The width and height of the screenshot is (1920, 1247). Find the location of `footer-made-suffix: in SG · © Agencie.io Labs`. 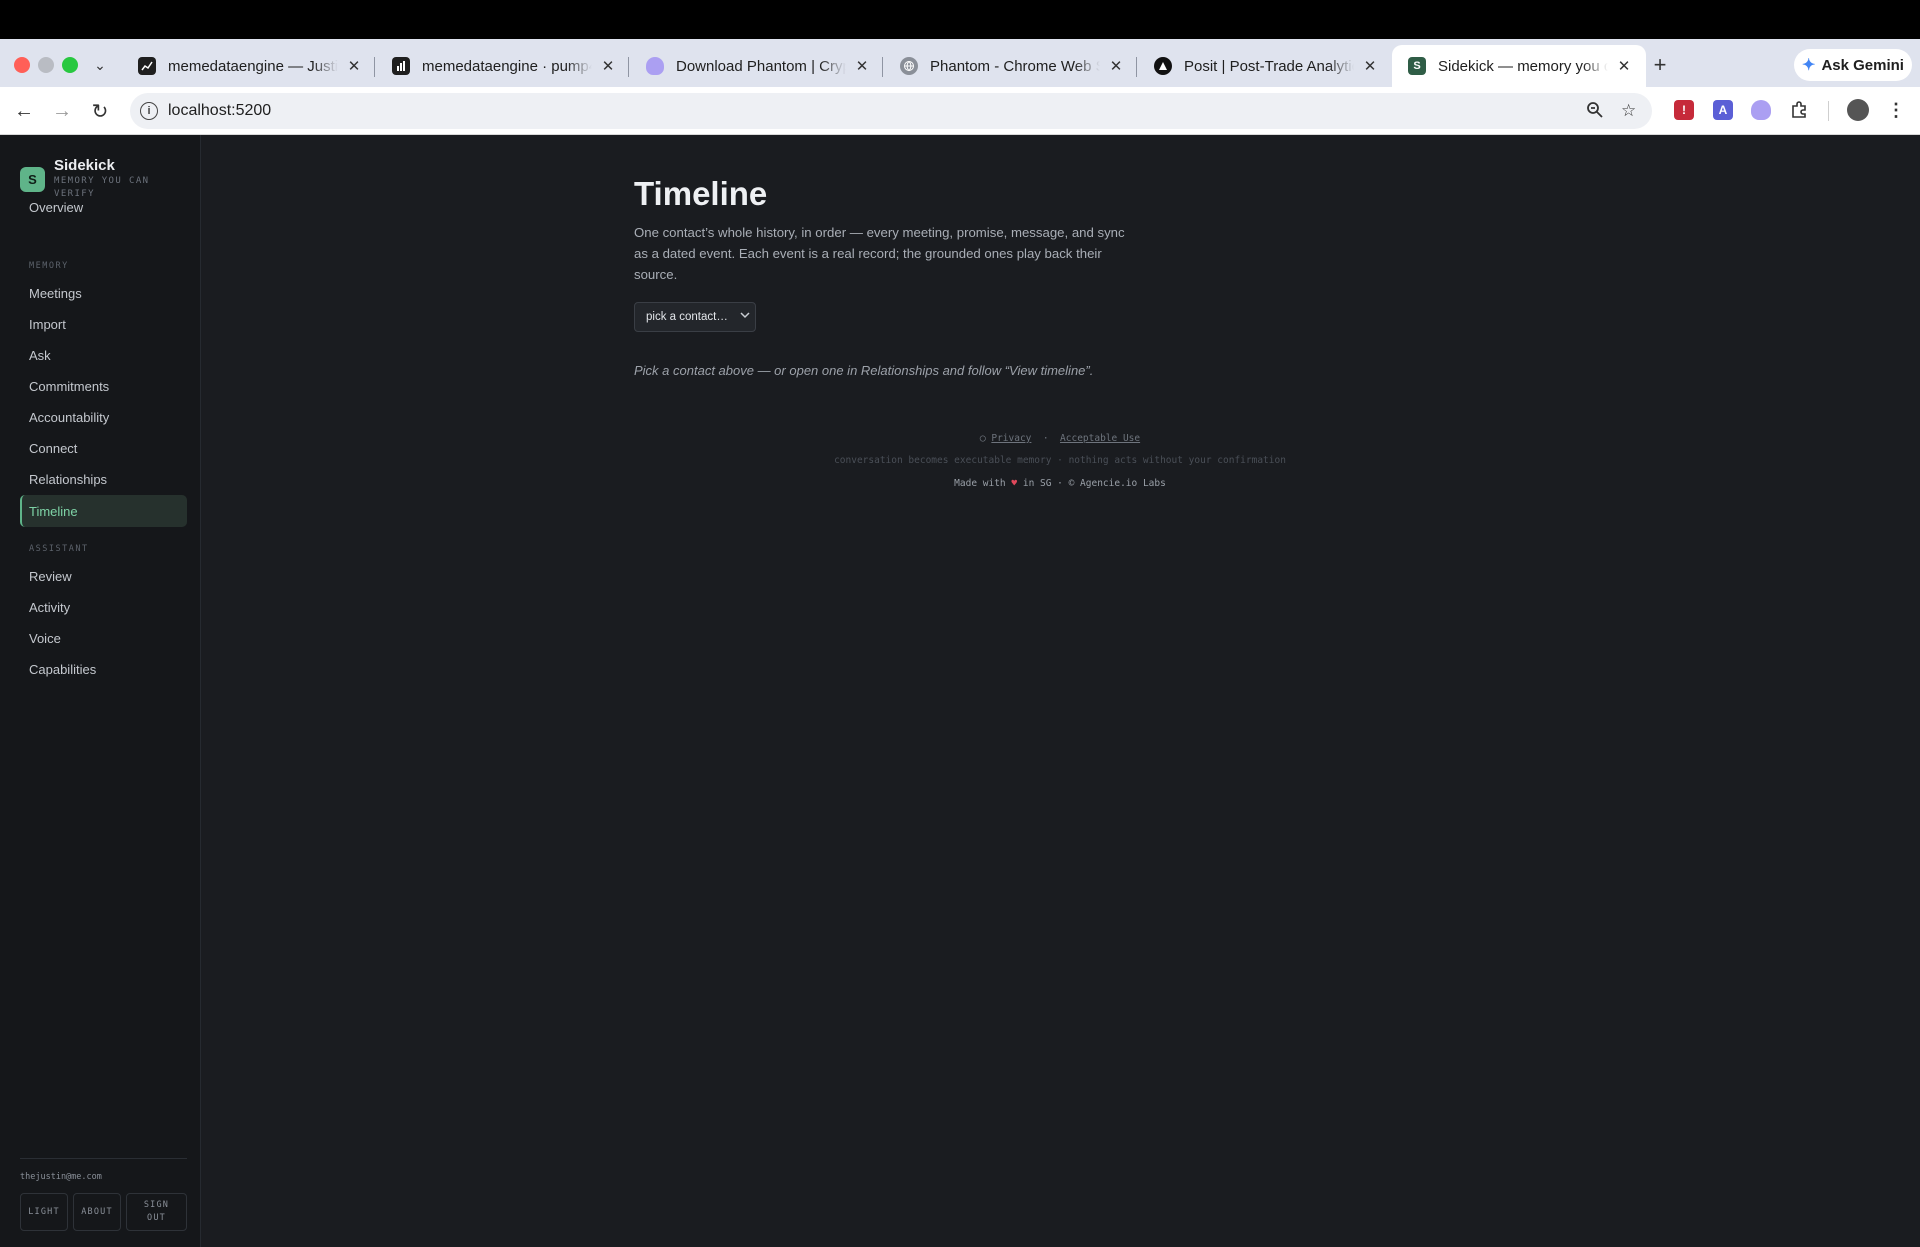

footer-made-suffix: in SG · © Agencie.io Labs is located at coordinates (1094, 483).